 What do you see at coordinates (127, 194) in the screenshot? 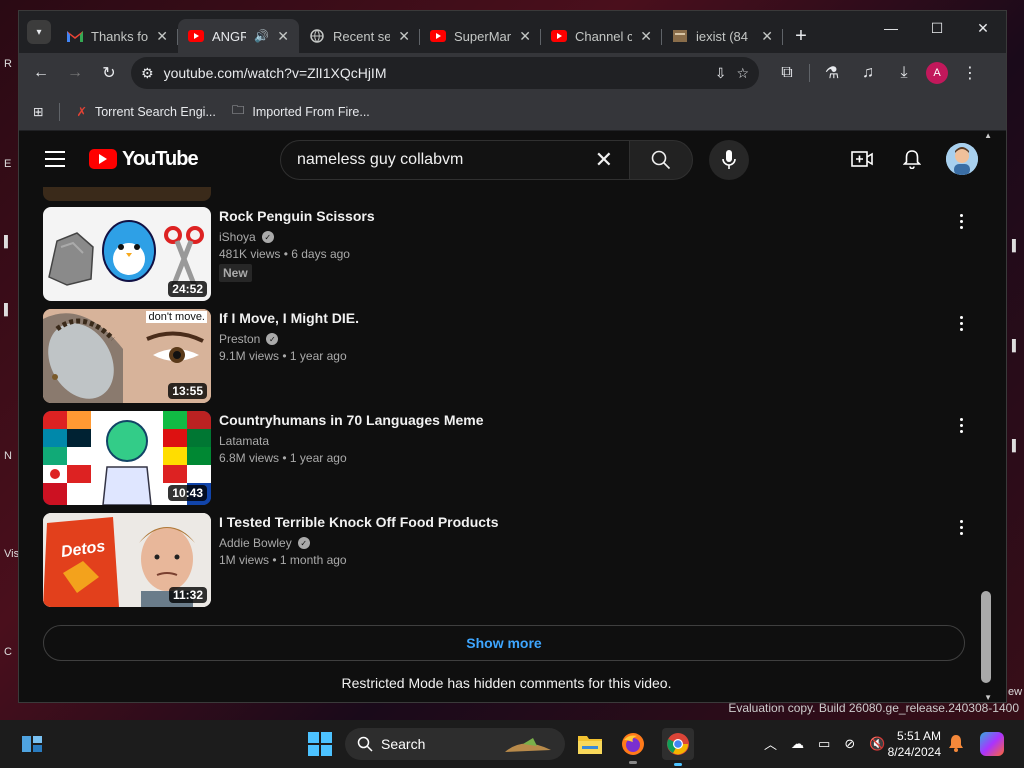
I see `previous-video-thumbnail` at bounding box center [127, 194].